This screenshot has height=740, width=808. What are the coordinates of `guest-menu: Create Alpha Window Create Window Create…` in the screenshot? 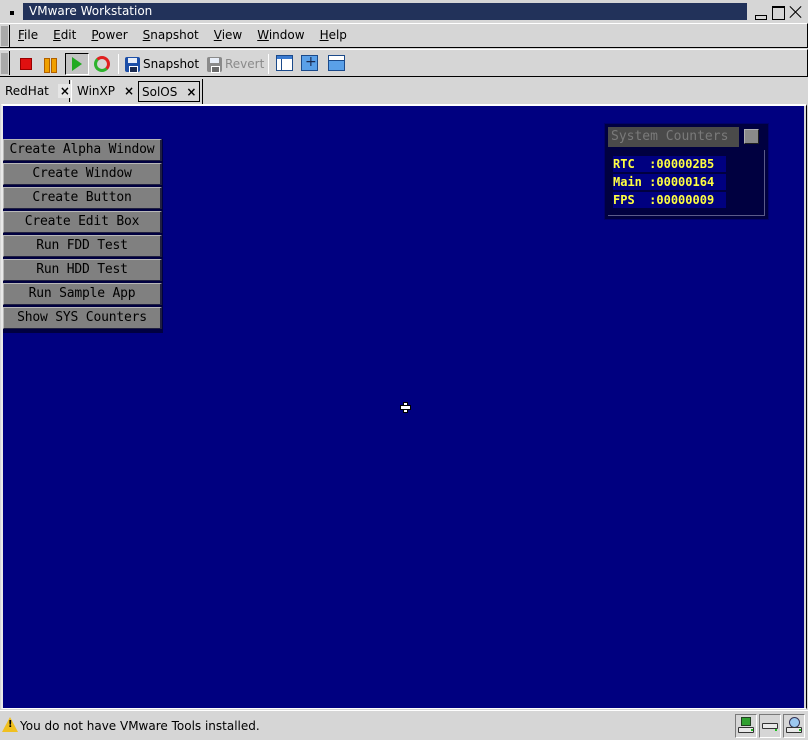 It's located at (83, 236).